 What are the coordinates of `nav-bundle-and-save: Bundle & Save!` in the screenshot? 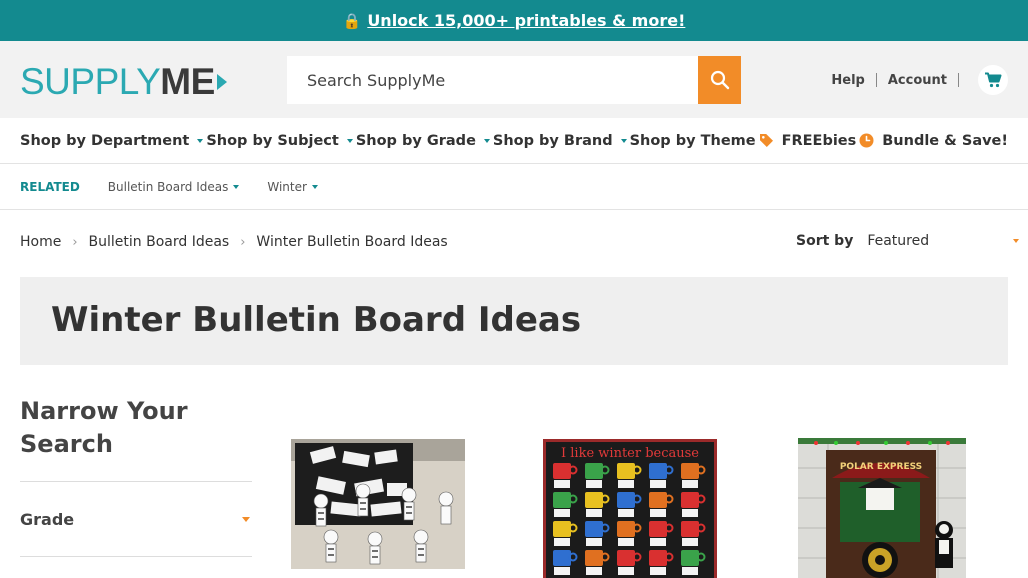 It's located at (933, 141).